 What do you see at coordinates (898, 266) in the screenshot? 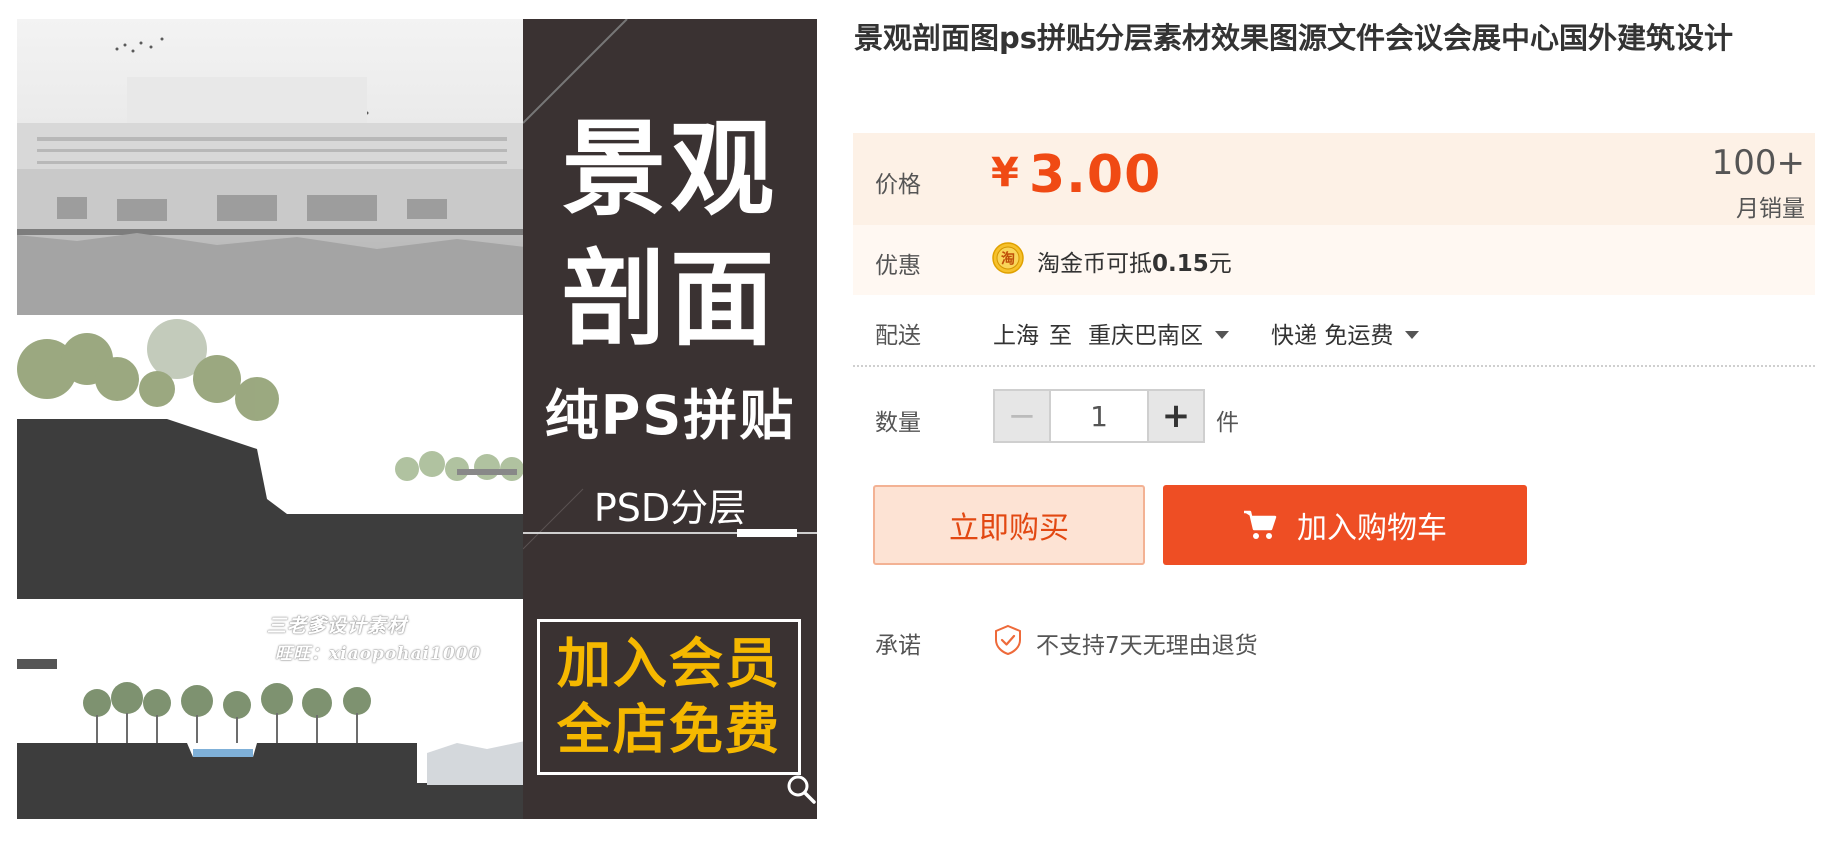
I see `promo-label: 优惠` at bounding box center [898, 266].